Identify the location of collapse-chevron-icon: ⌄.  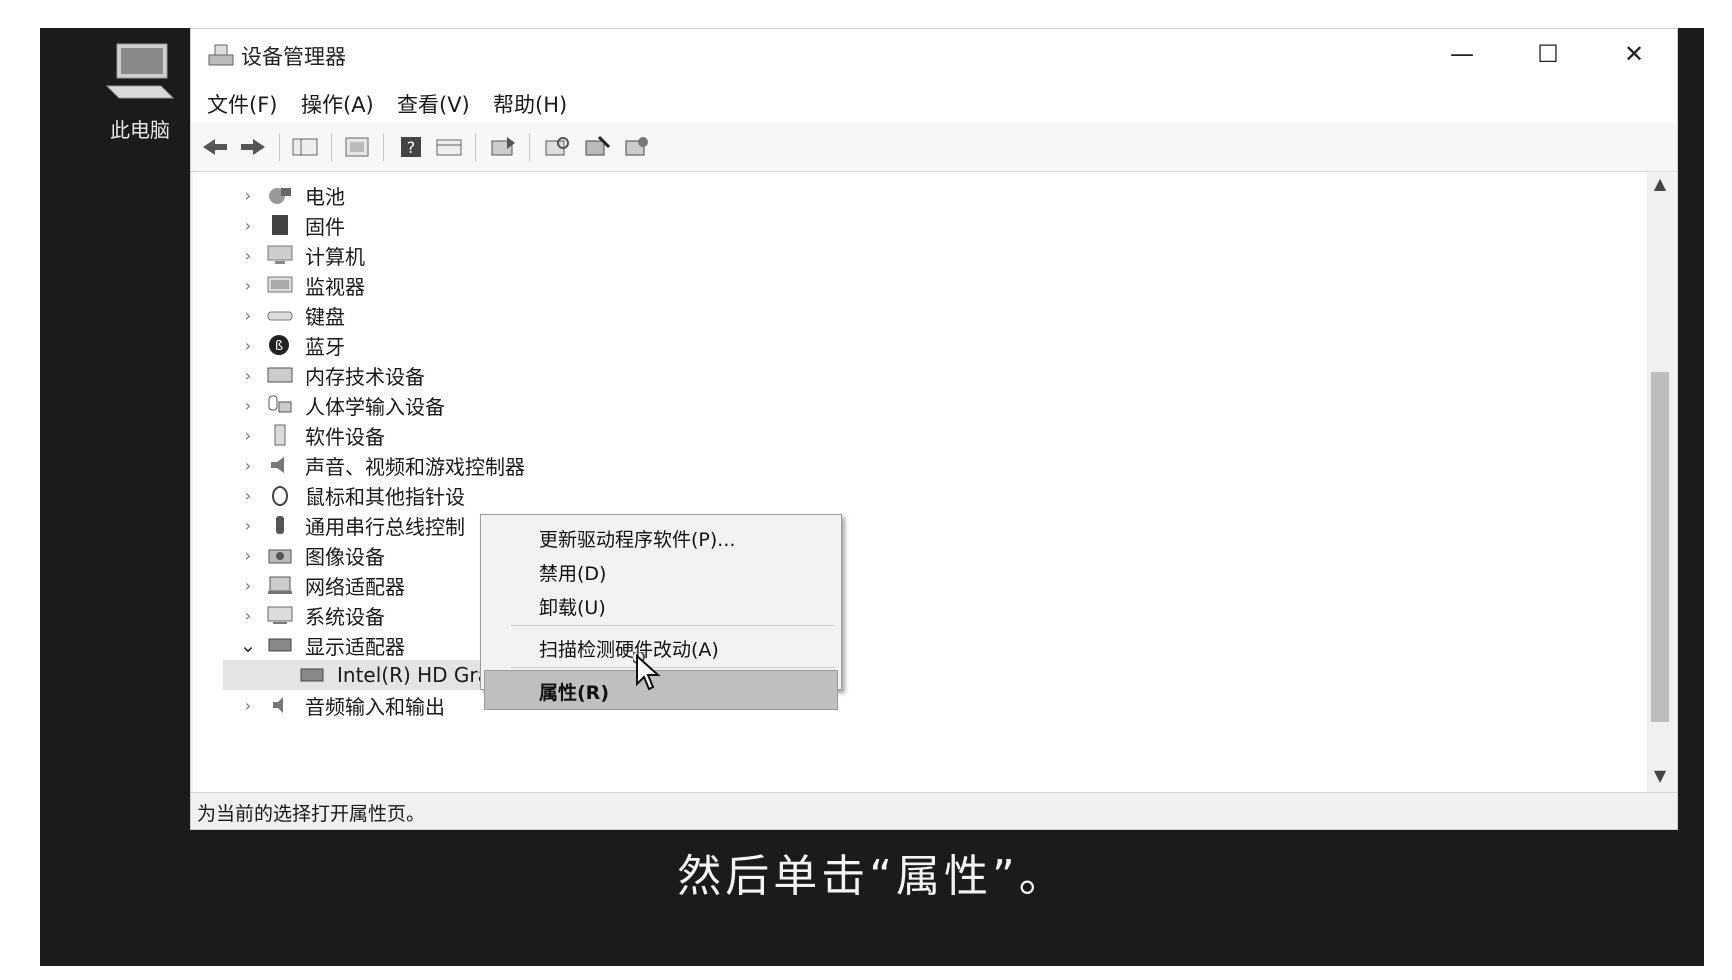
(248, 645).